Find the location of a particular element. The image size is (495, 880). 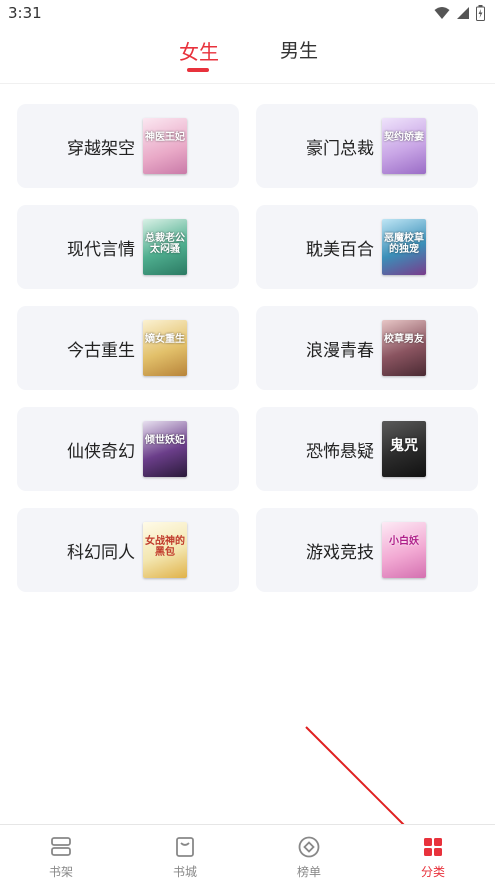

category-label: 恐怖悬疑 is located at coordinates (340, 452).